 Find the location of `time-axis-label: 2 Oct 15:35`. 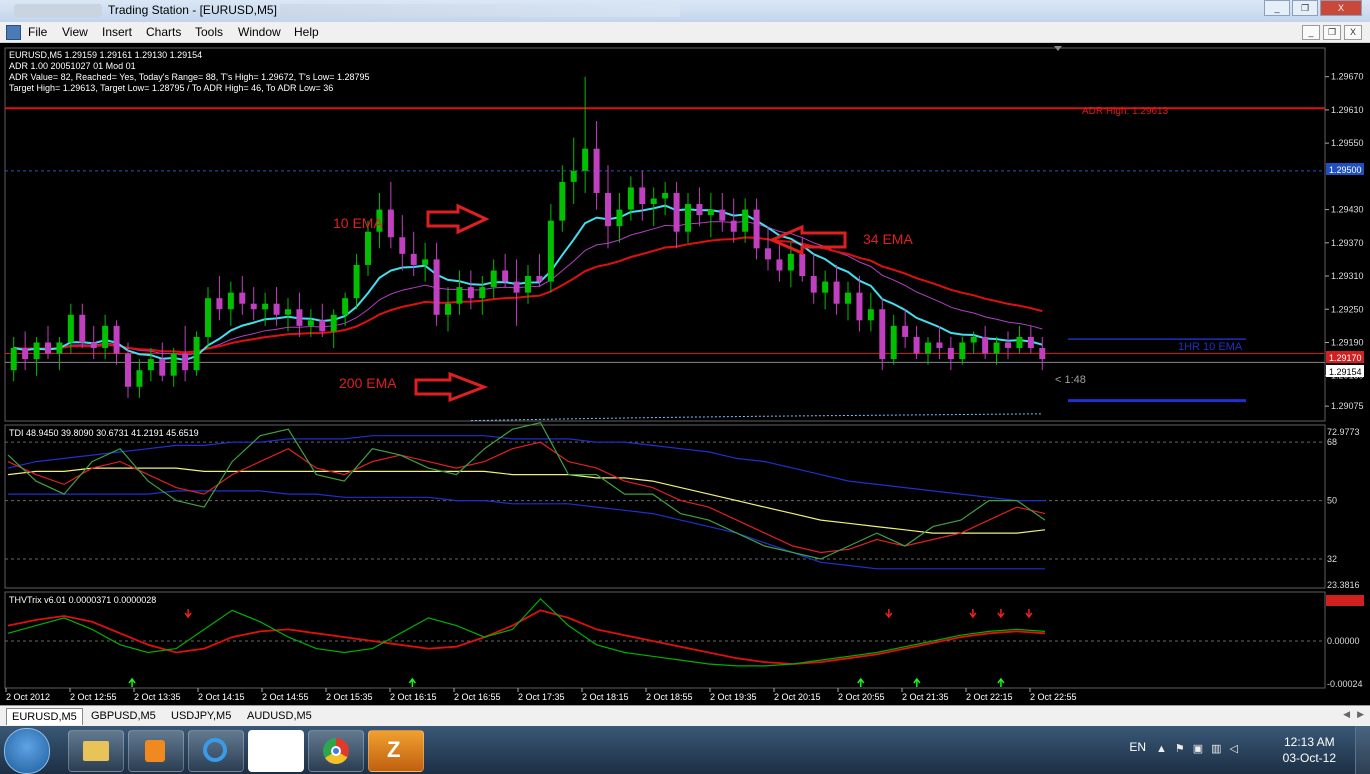

time-axis-label: 2 Oct 15:35 is located at coordinates (349, 697).